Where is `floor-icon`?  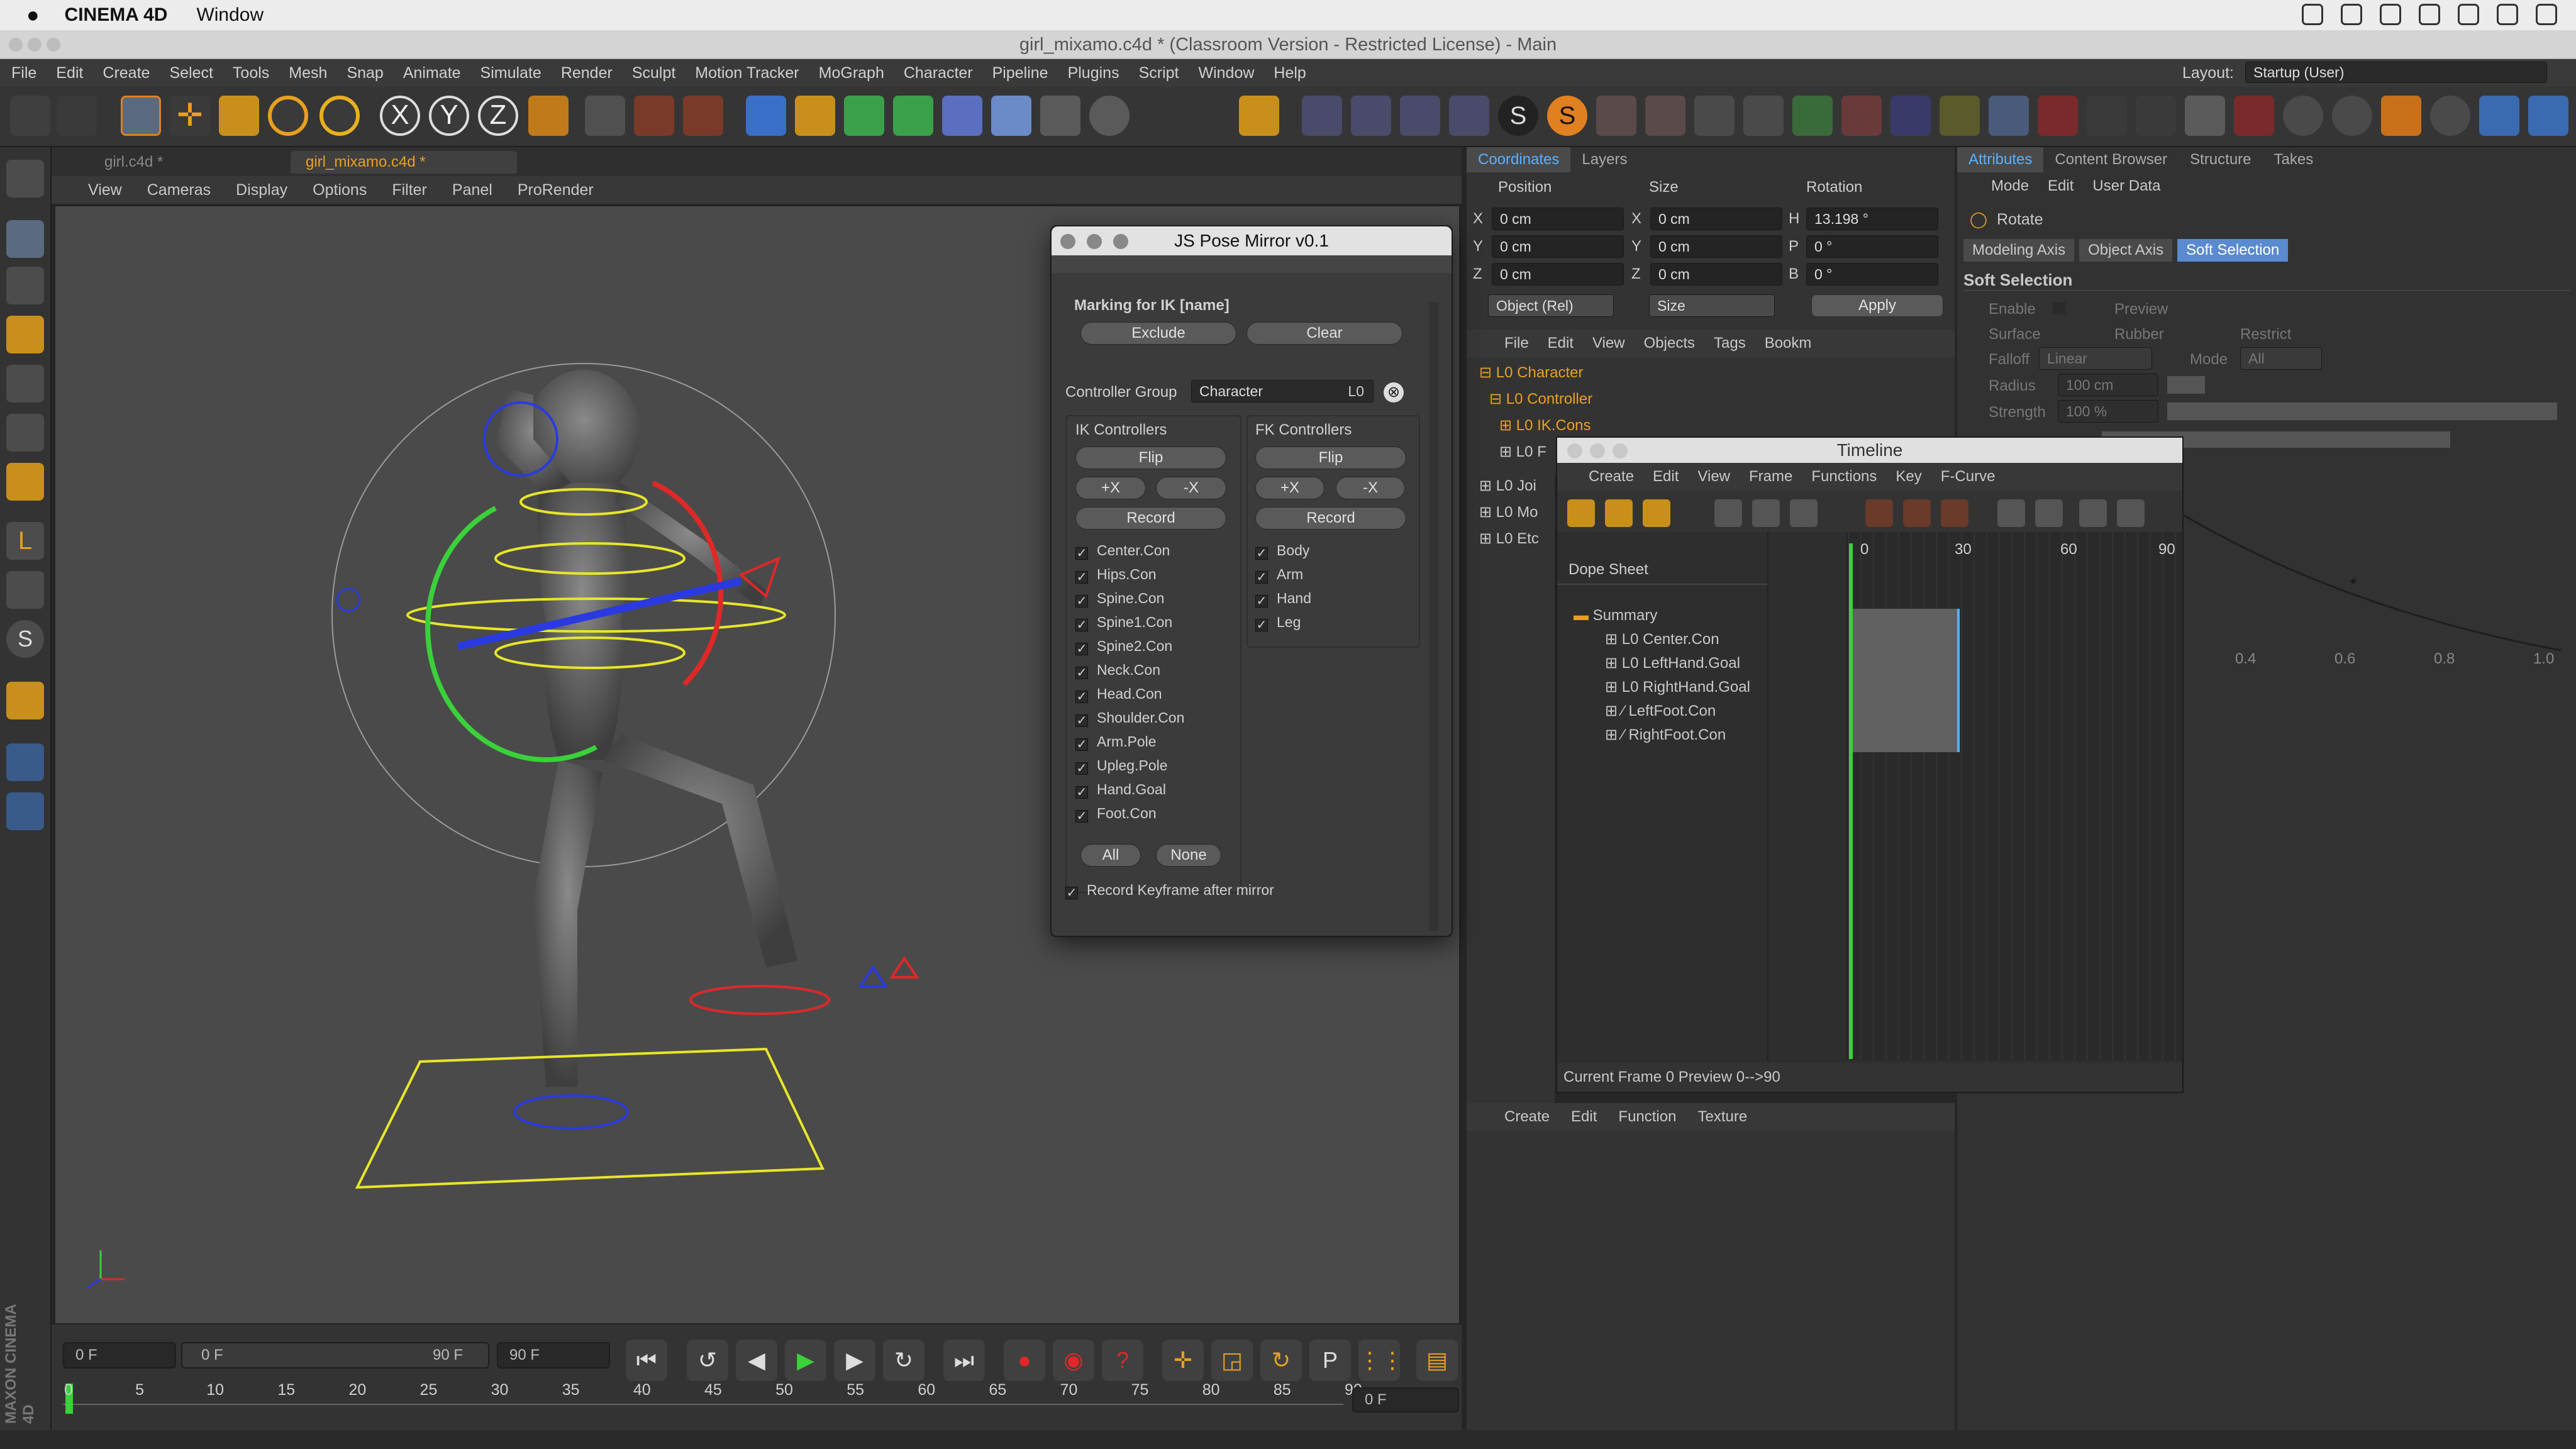
floor-icon is located at coordinates (1011, 116).